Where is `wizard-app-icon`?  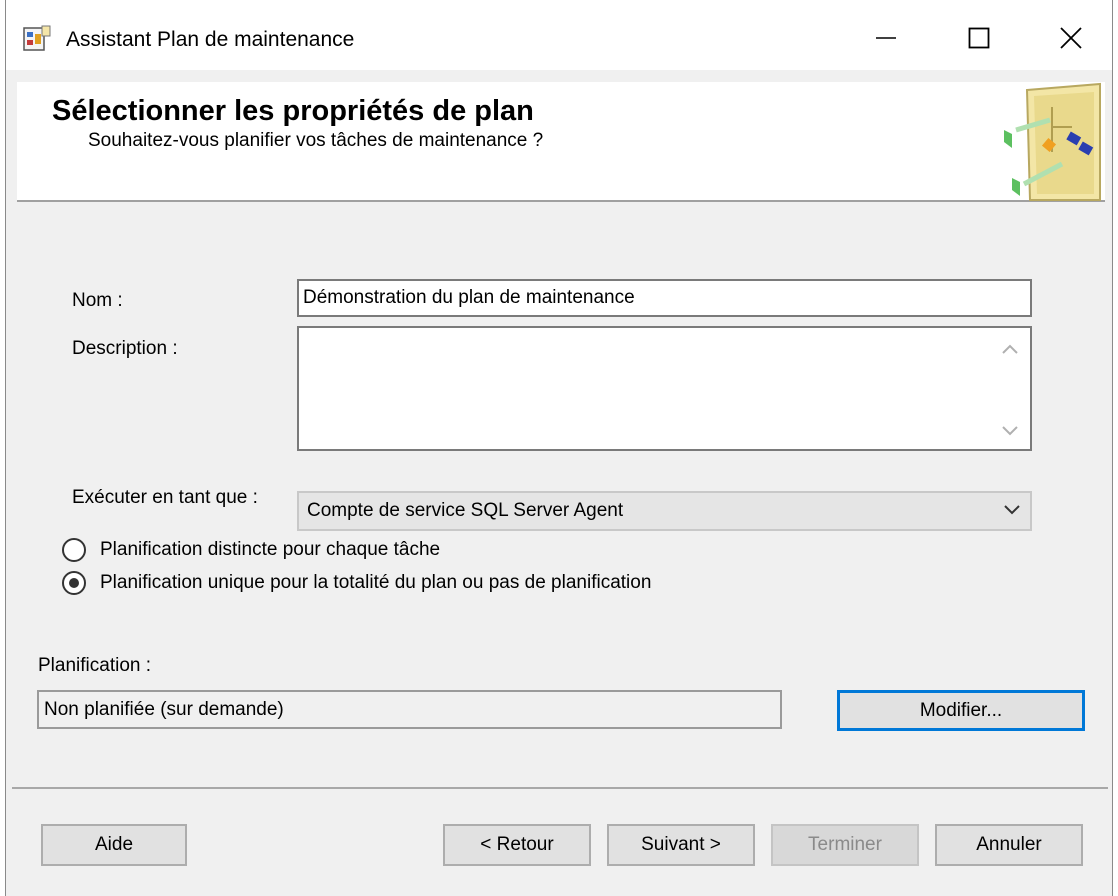 wizard-app-icon is located at coordinates (37, 38).